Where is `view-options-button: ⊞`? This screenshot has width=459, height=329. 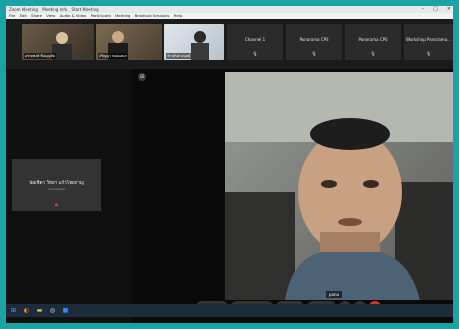 view-options-button: ⊞ is located at coordinates (142, 77).